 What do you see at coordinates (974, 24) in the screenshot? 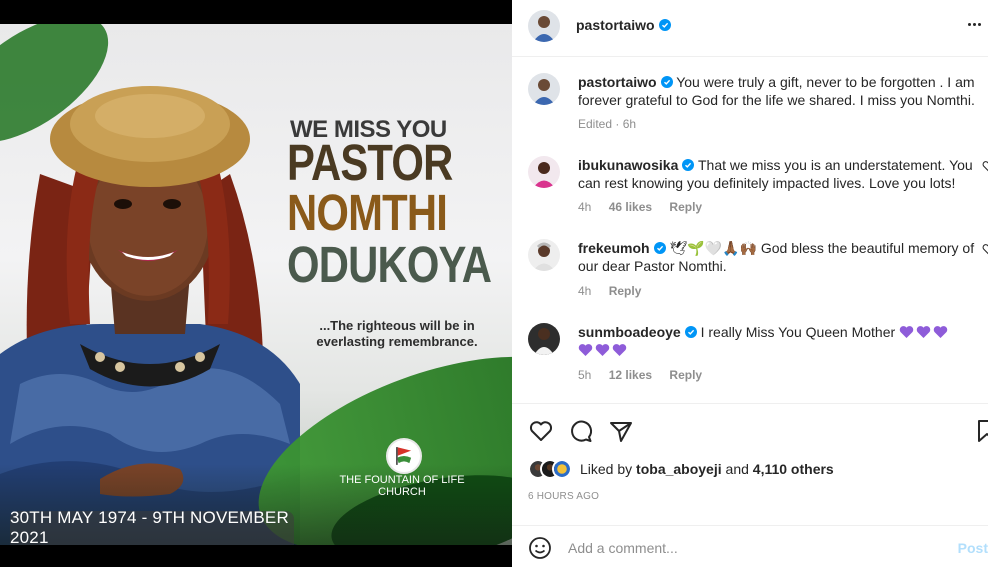
I see `more-options-icon` at bounding box center [974, 24].